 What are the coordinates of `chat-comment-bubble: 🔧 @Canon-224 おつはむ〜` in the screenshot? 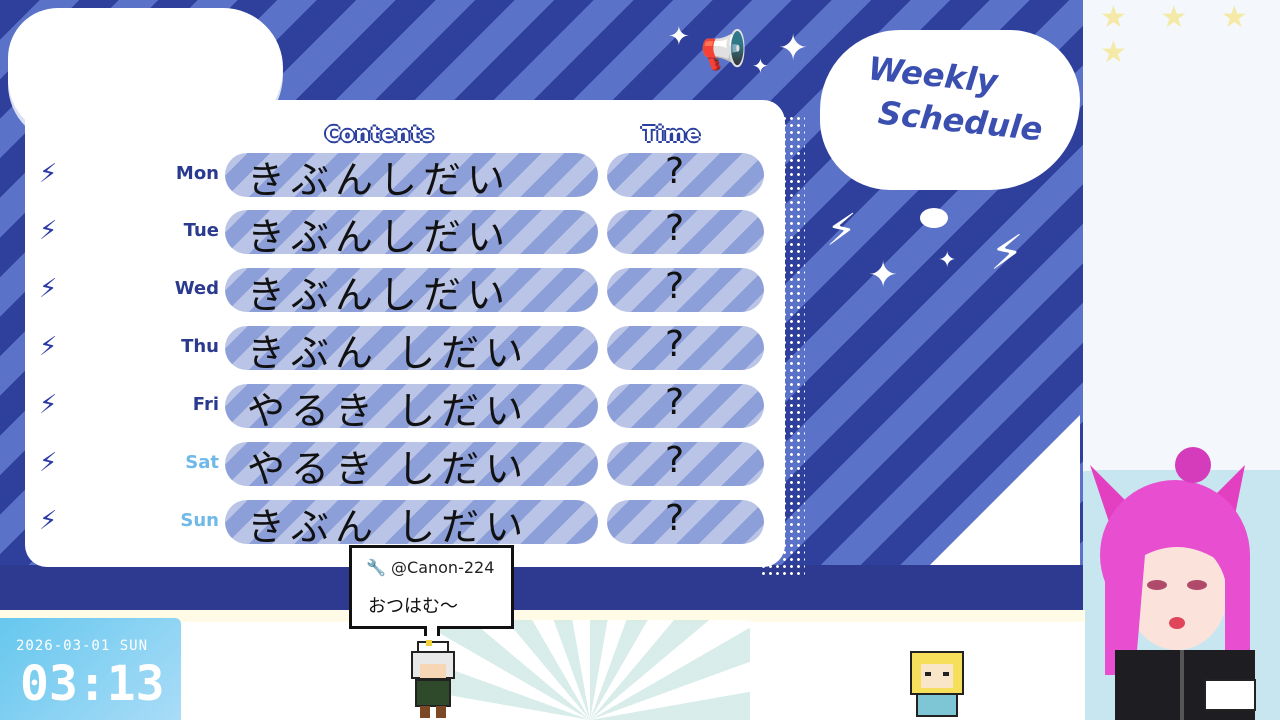 It's located at (431, 590).